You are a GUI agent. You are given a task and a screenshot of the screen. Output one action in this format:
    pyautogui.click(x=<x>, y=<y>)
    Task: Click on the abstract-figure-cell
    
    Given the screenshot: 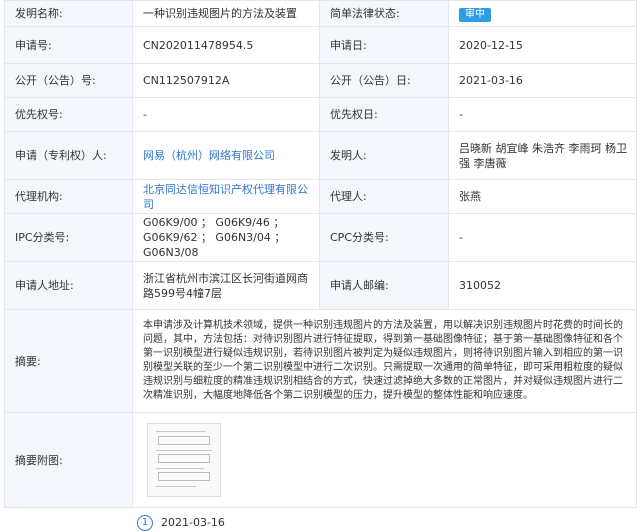 What is the action you would take?
    pyautogui.click(x=384, y=460)
    